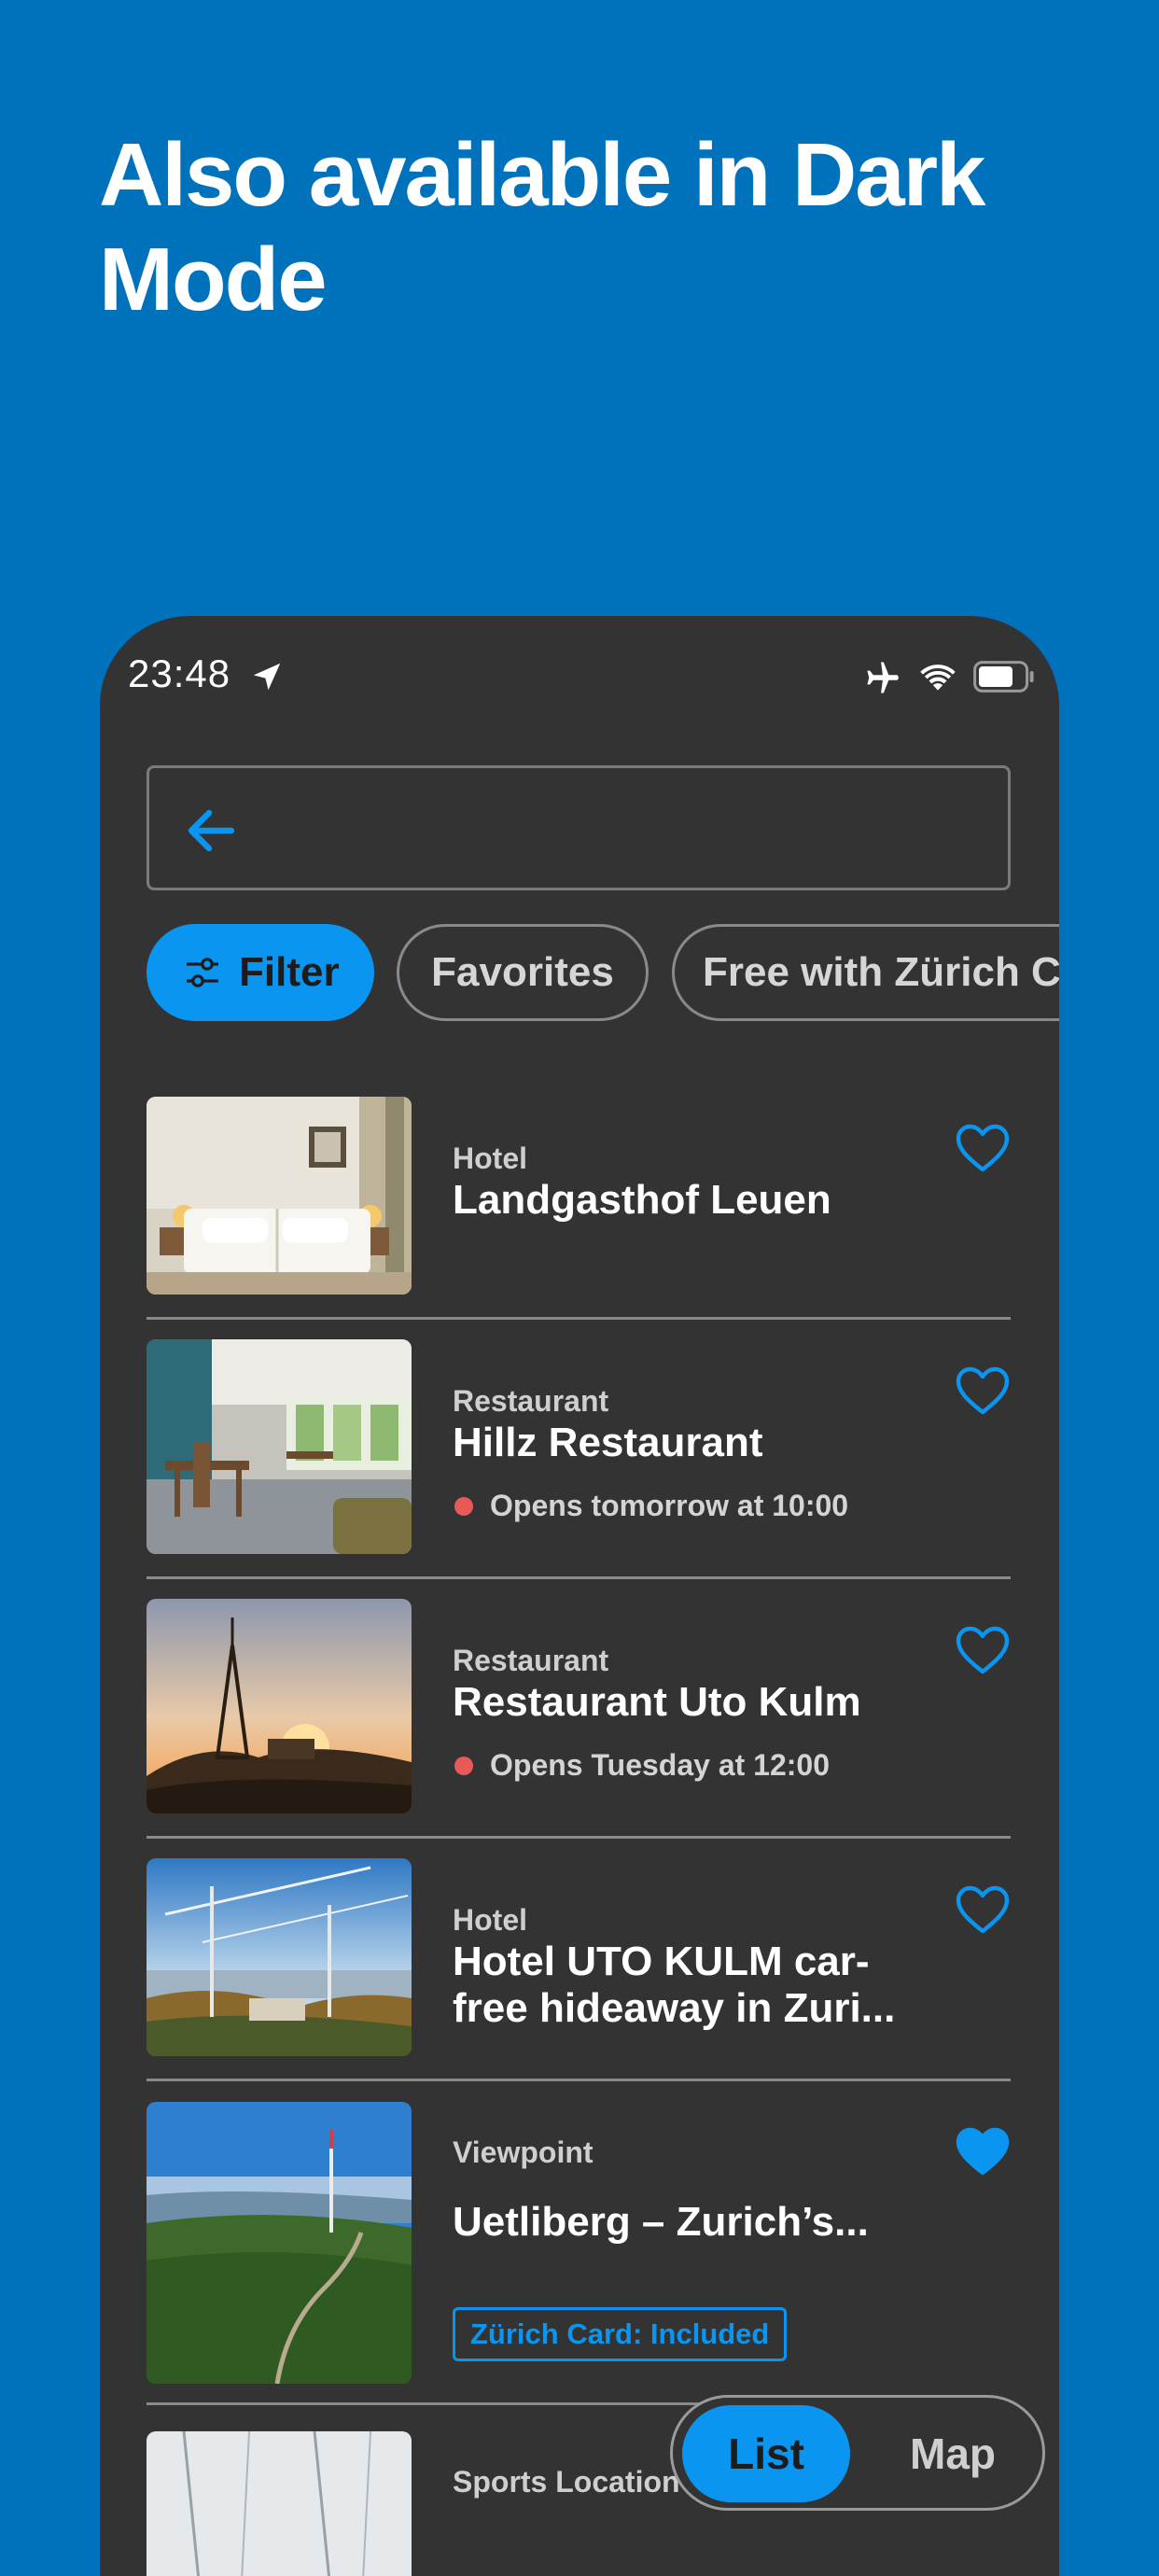 The height and width of the screenshot is (2576, 1159). I want to click on filter-chip-row: Filter Favorites Free with Zürich C, so click(603, 973).